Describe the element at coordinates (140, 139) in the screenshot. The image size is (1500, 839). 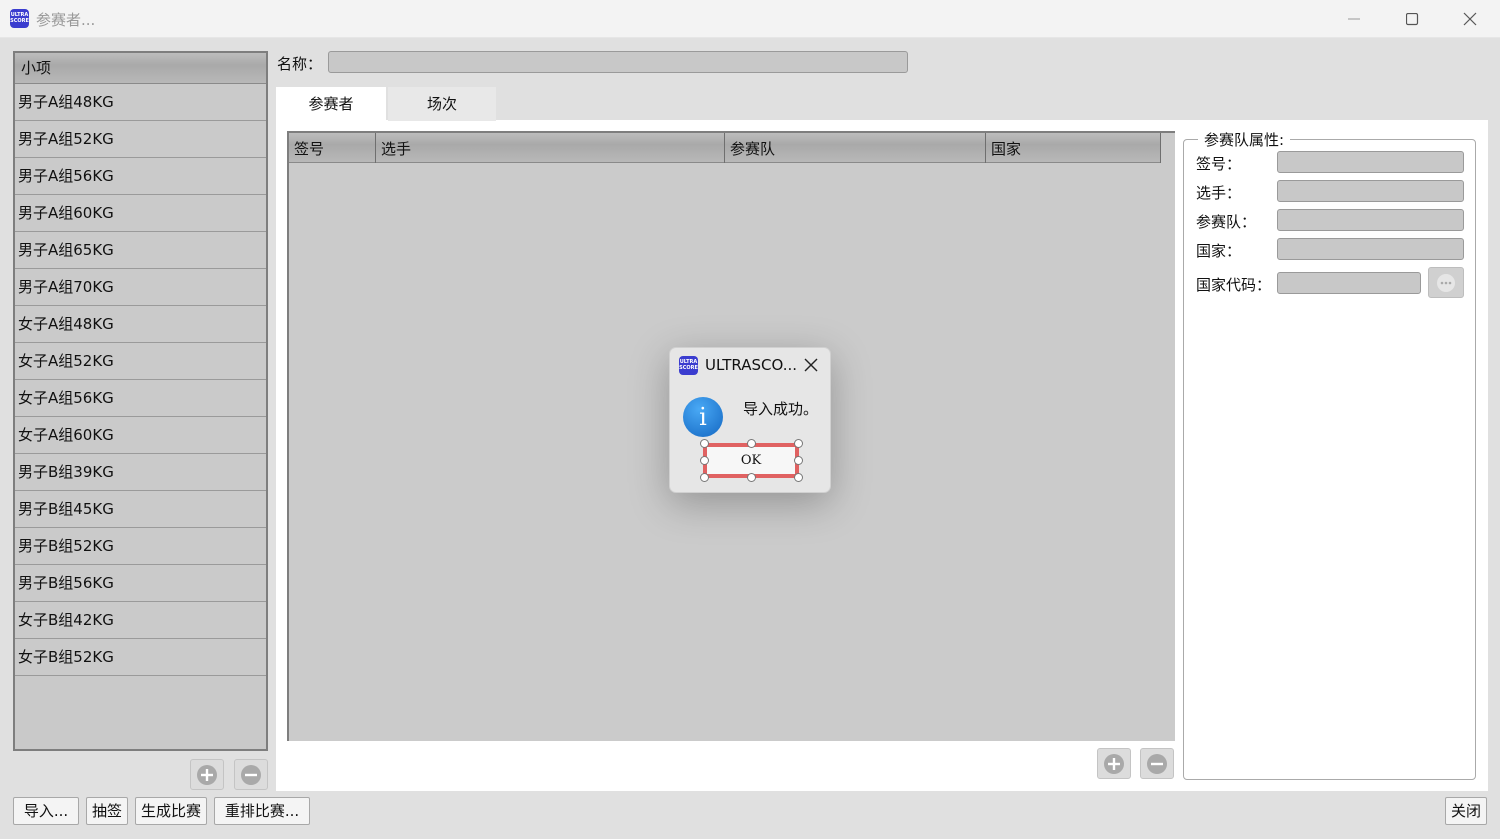
I see `list-item: 男子A组52KG` at that location.